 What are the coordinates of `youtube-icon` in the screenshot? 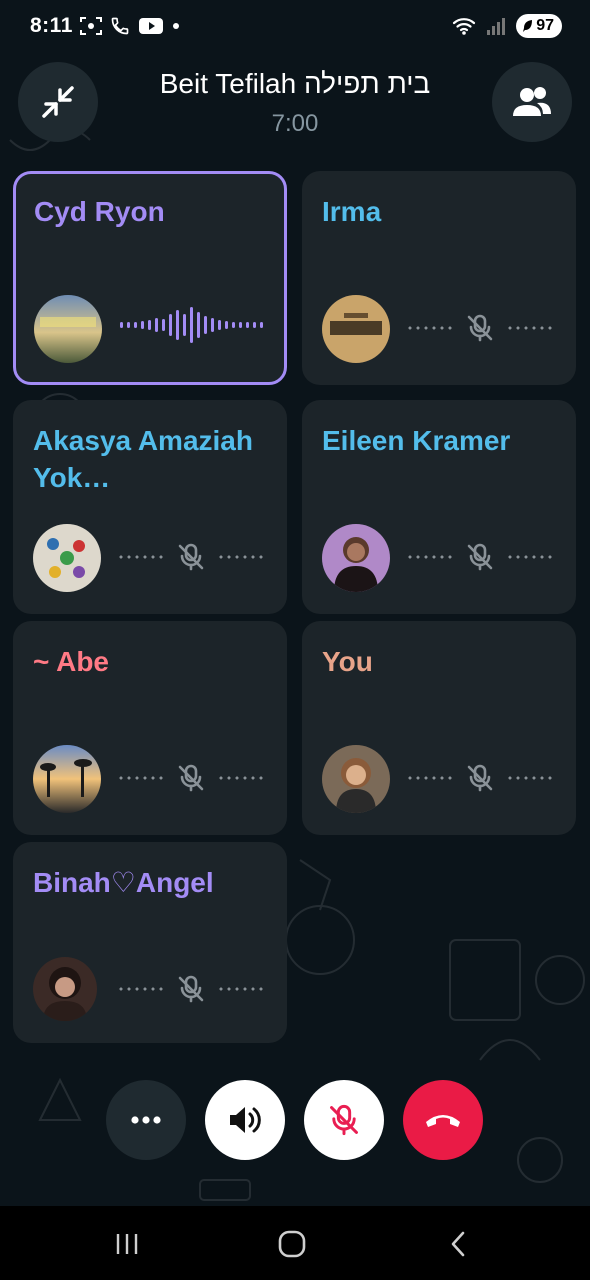 It's located at (151, 26).